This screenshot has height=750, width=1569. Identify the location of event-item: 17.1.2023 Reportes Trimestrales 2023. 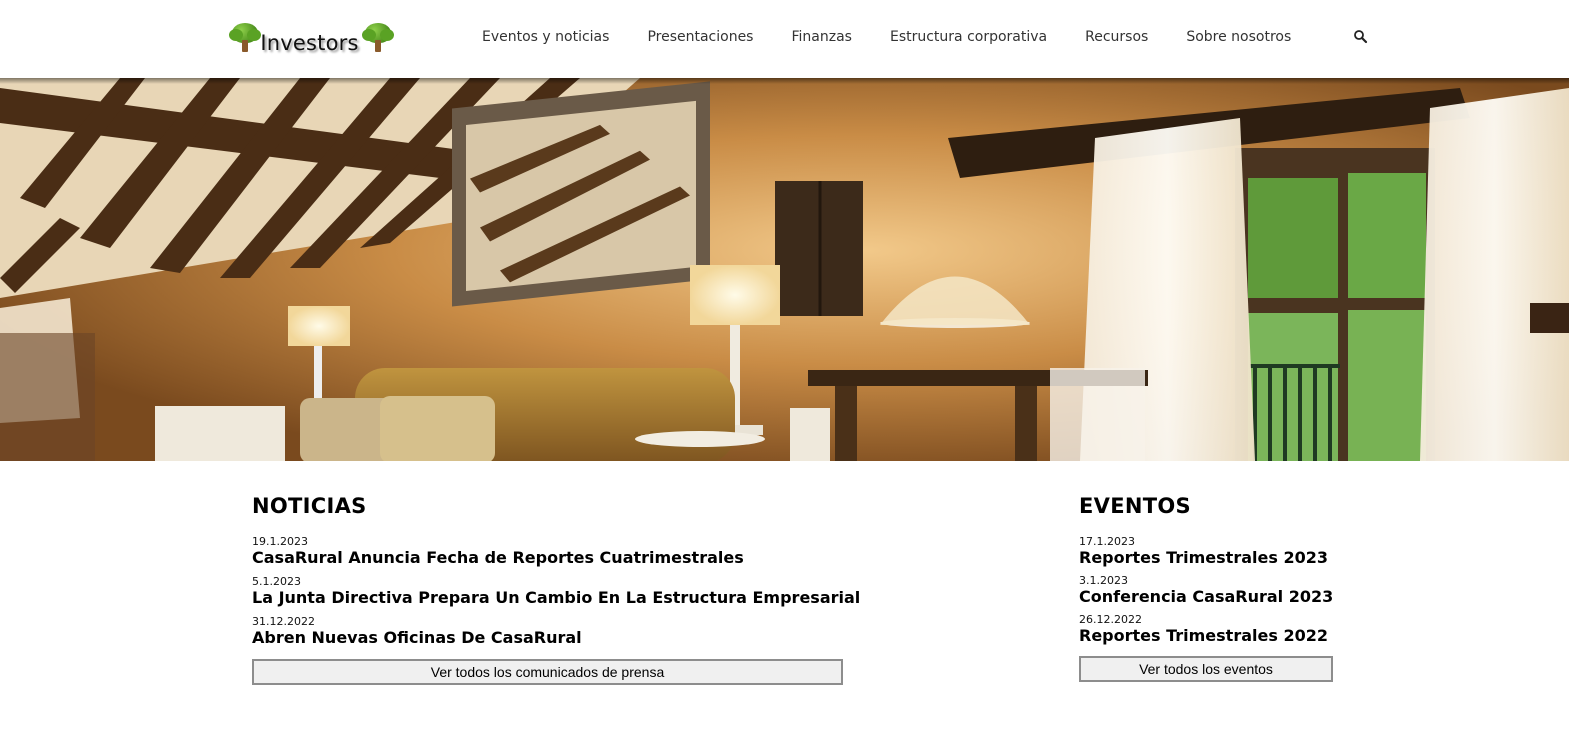
(1206, 551).